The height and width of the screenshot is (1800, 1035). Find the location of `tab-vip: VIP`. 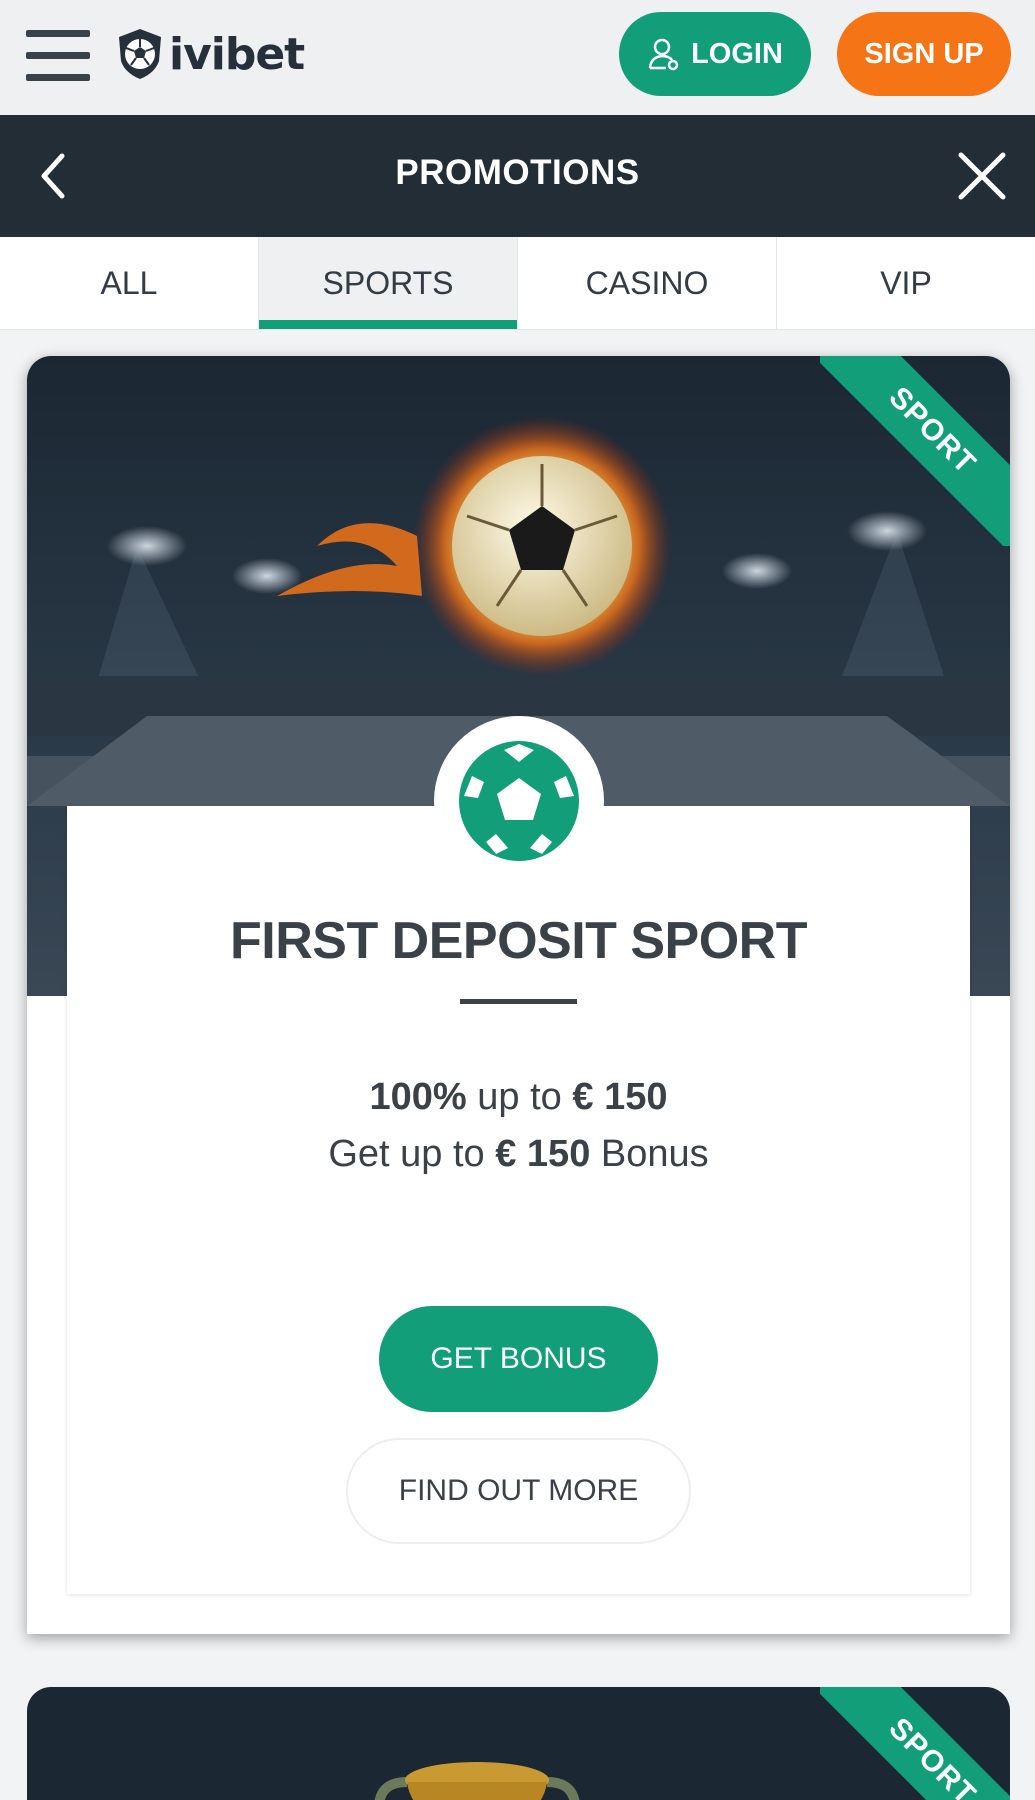

tab-vip: VIP is located at coordinates (906, 283).